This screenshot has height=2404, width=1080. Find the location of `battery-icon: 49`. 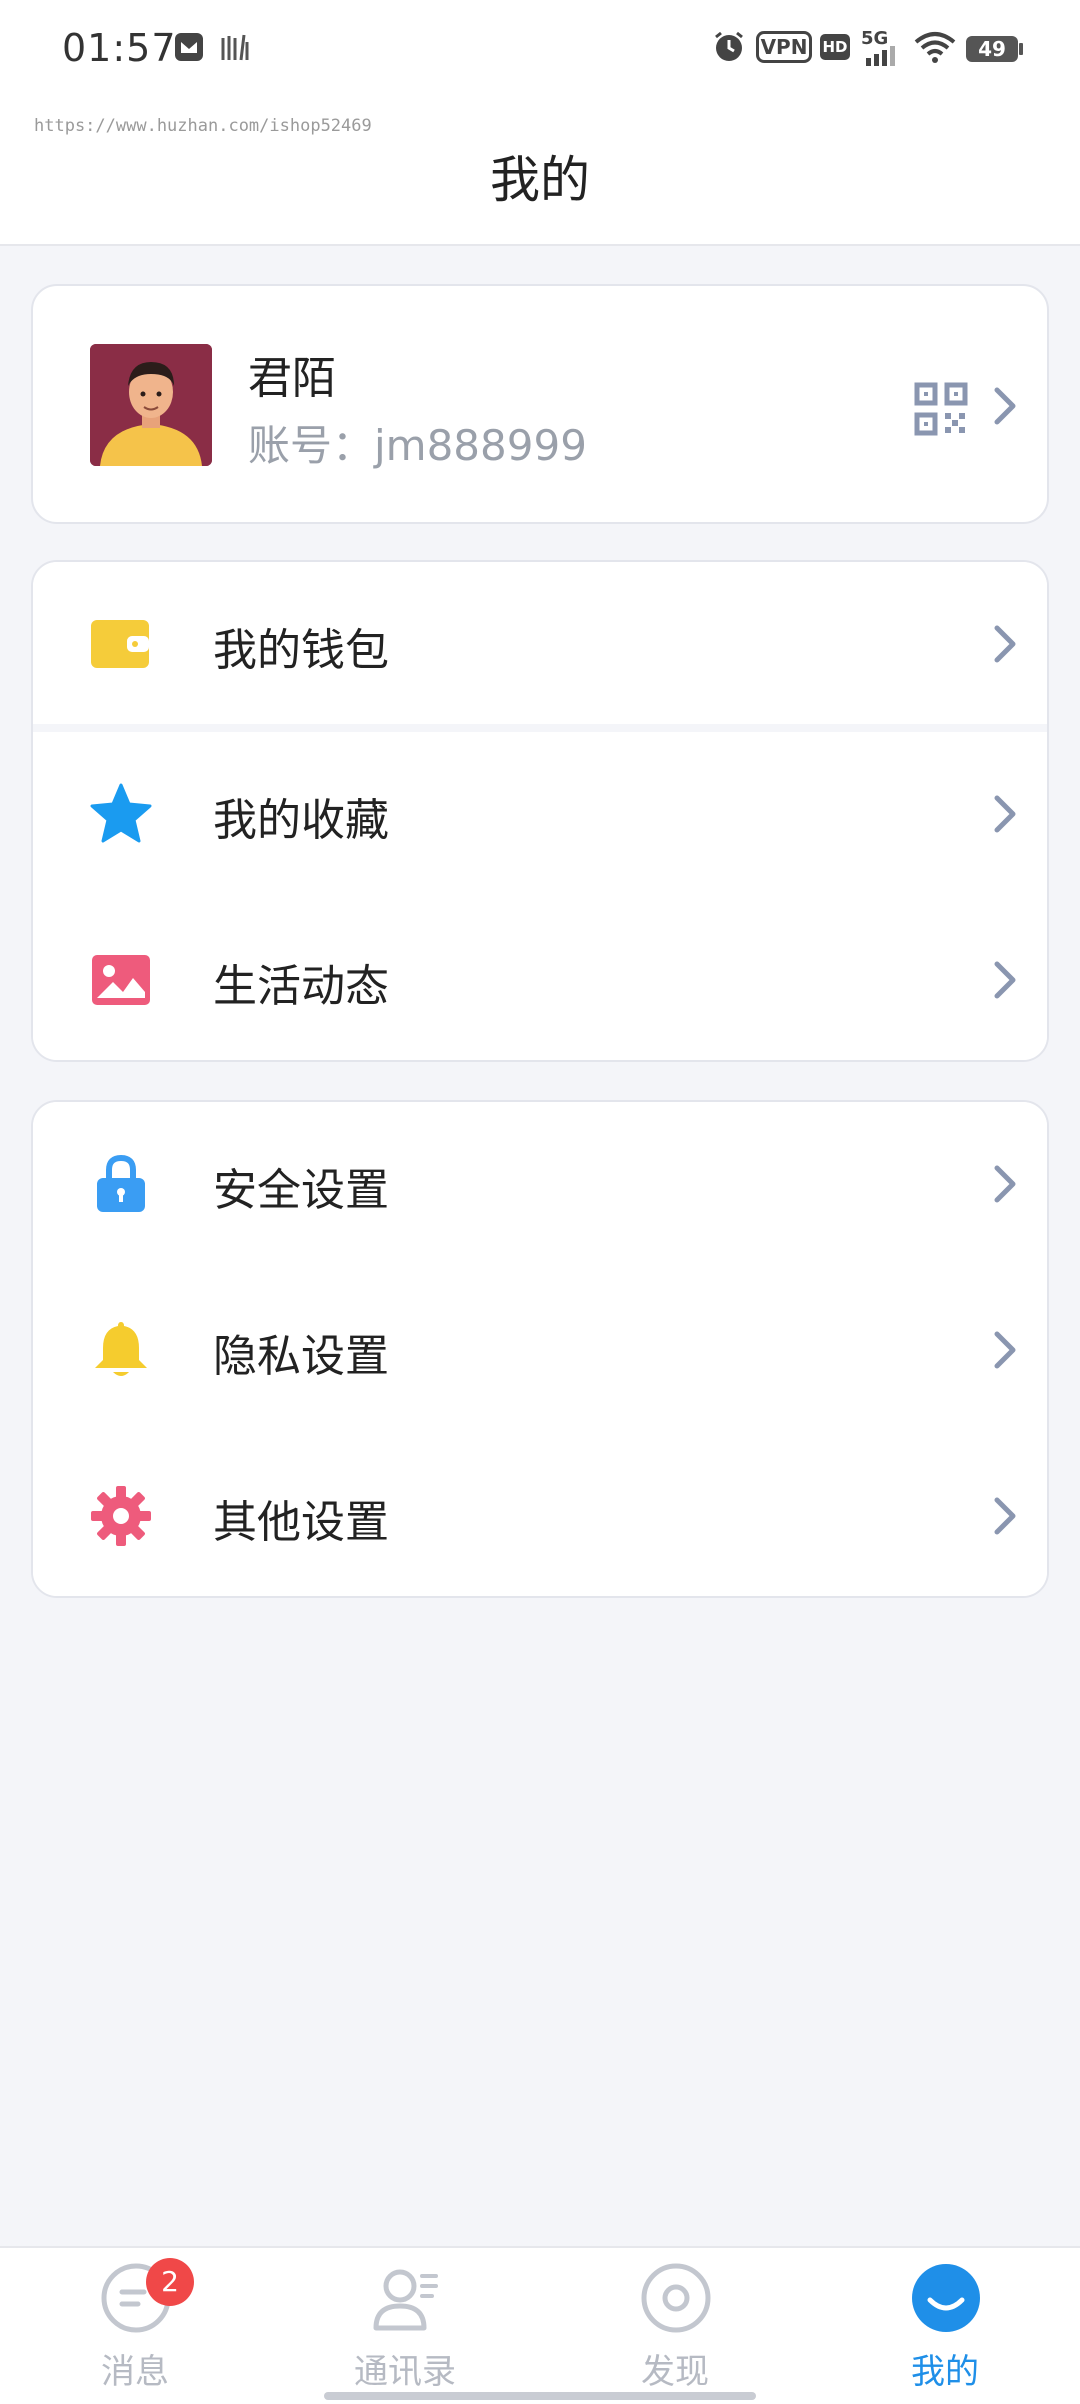

battery-icon: 49 is located at coordinates (992, 49).